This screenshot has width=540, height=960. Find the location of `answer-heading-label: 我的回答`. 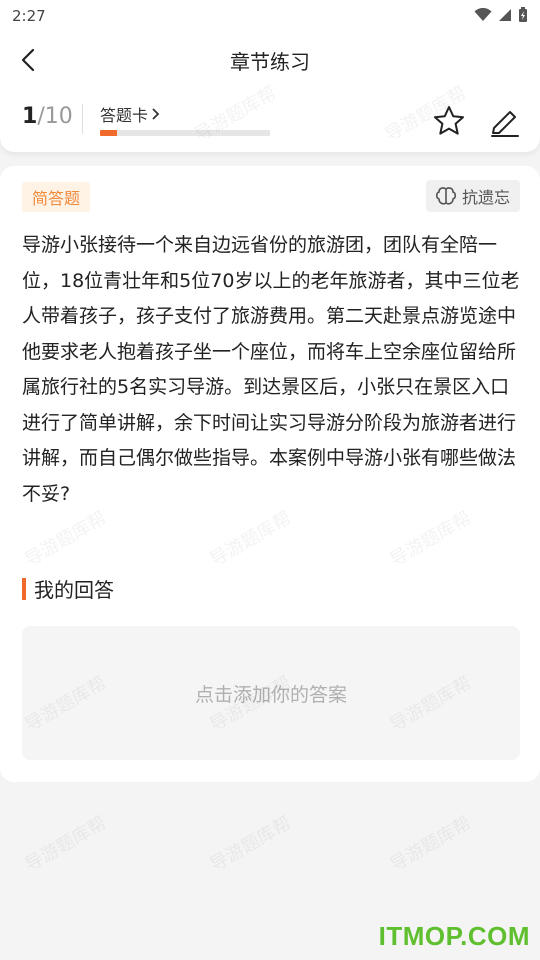

answer-heading-label: 我的回答 is located at coordinates (74, 590).